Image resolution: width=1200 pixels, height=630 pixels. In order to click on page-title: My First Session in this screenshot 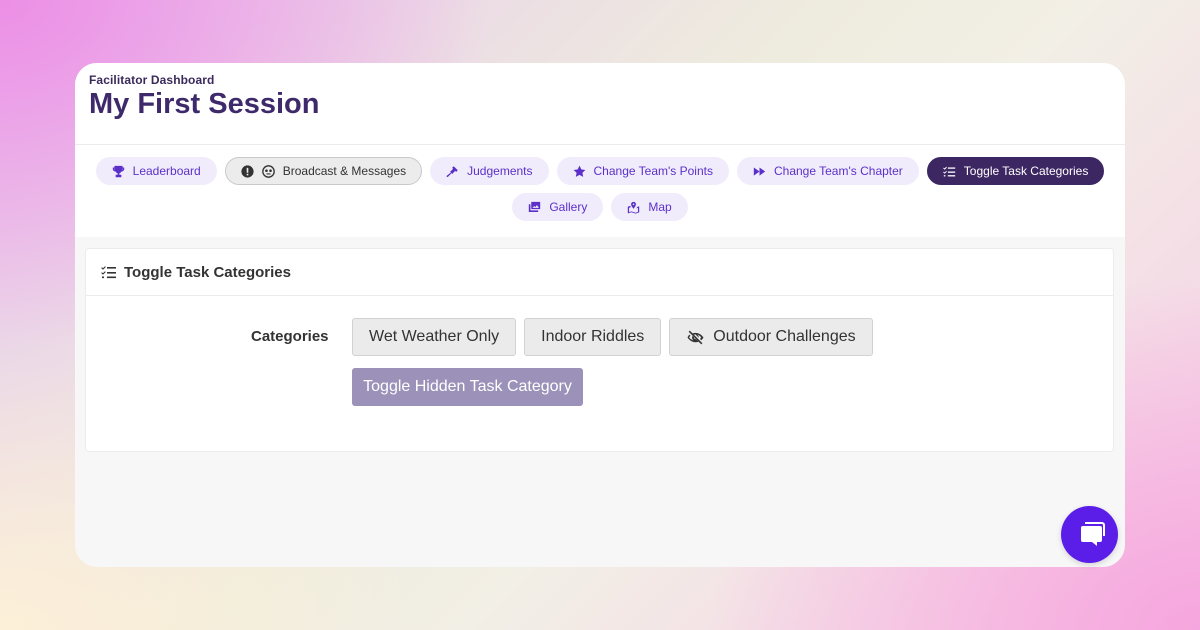, I will do `click(204, 104)`.